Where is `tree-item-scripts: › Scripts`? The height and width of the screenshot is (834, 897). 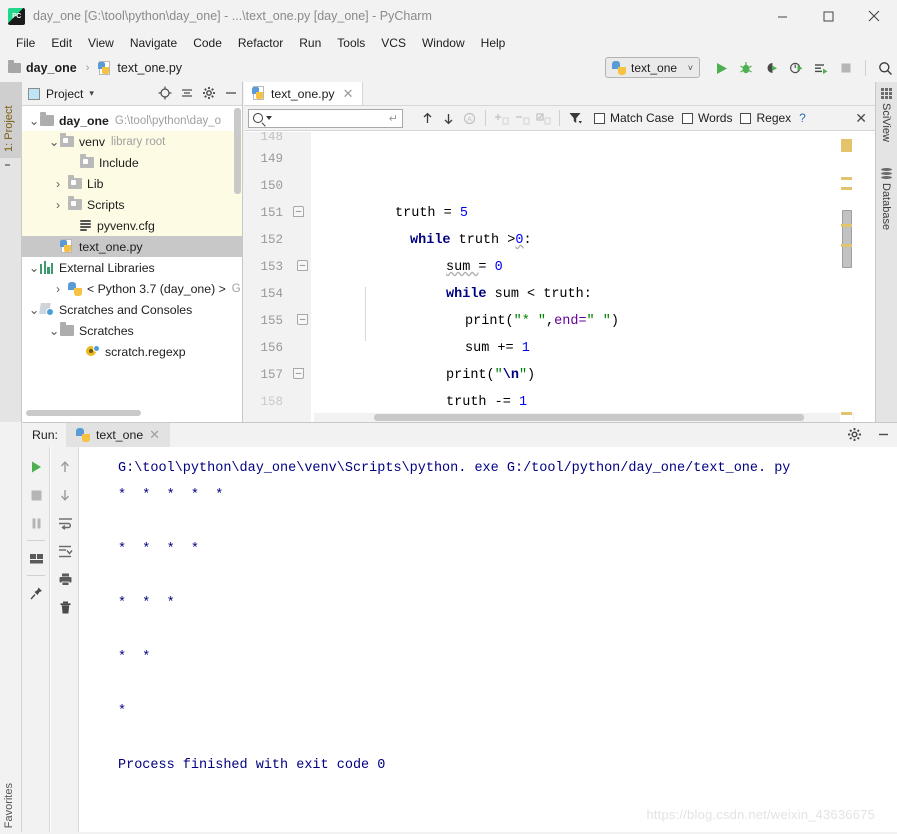 tree-item-scripts: › Scripts is located at coordinates (132, 204).